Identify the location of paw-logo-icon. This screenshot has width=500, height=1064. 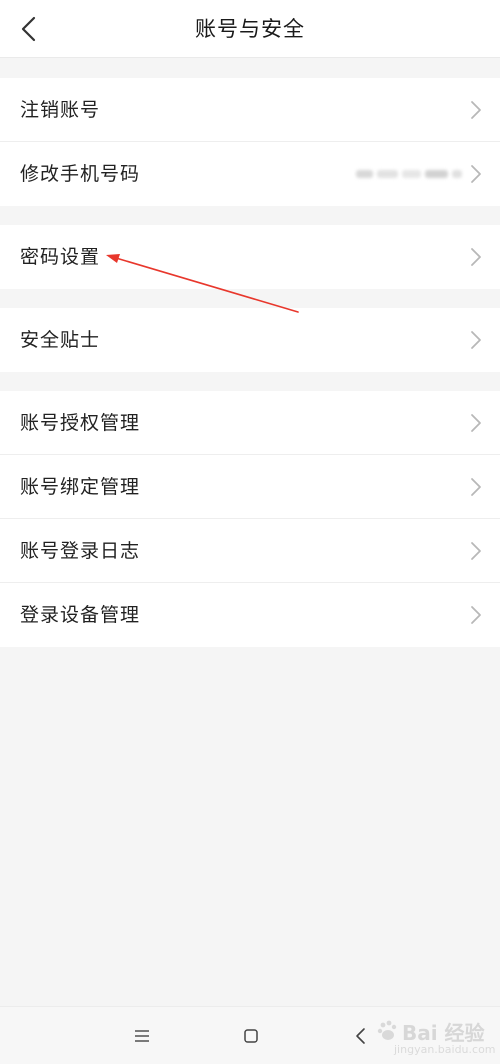
(387, 1030).